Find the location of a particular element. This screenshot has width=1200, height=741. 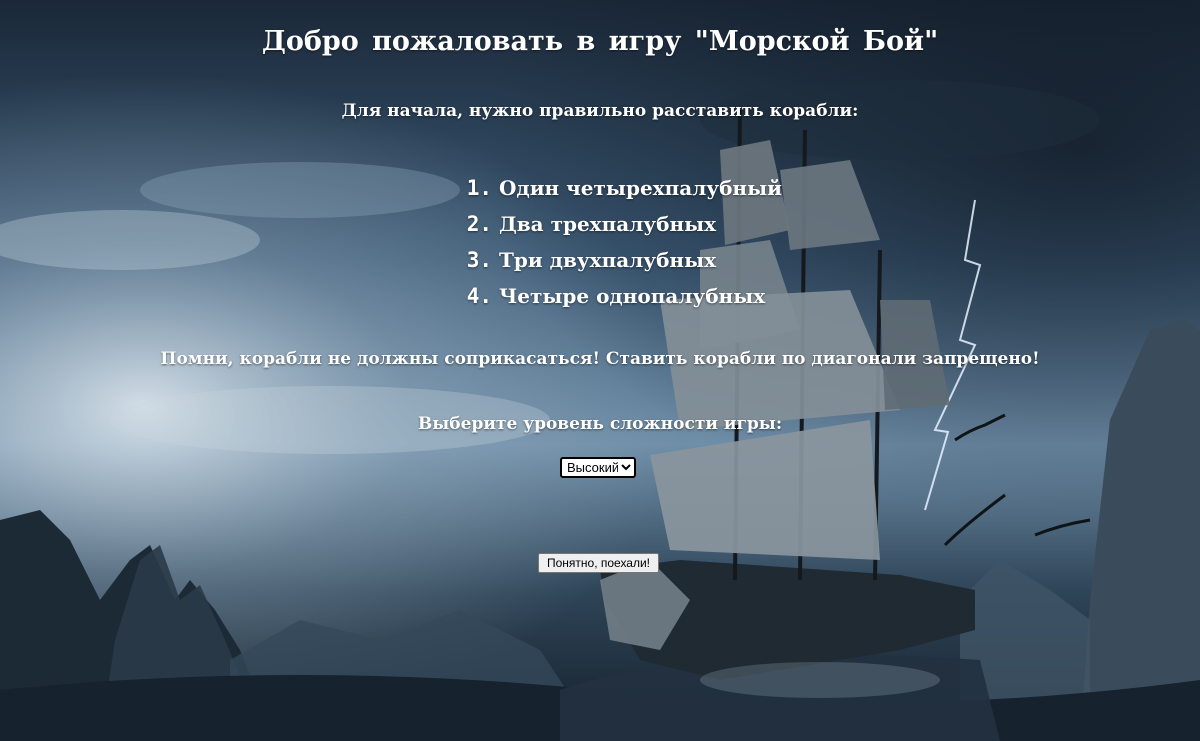

ship-description: Три двухпалубных is located at coordinates (607, 260).